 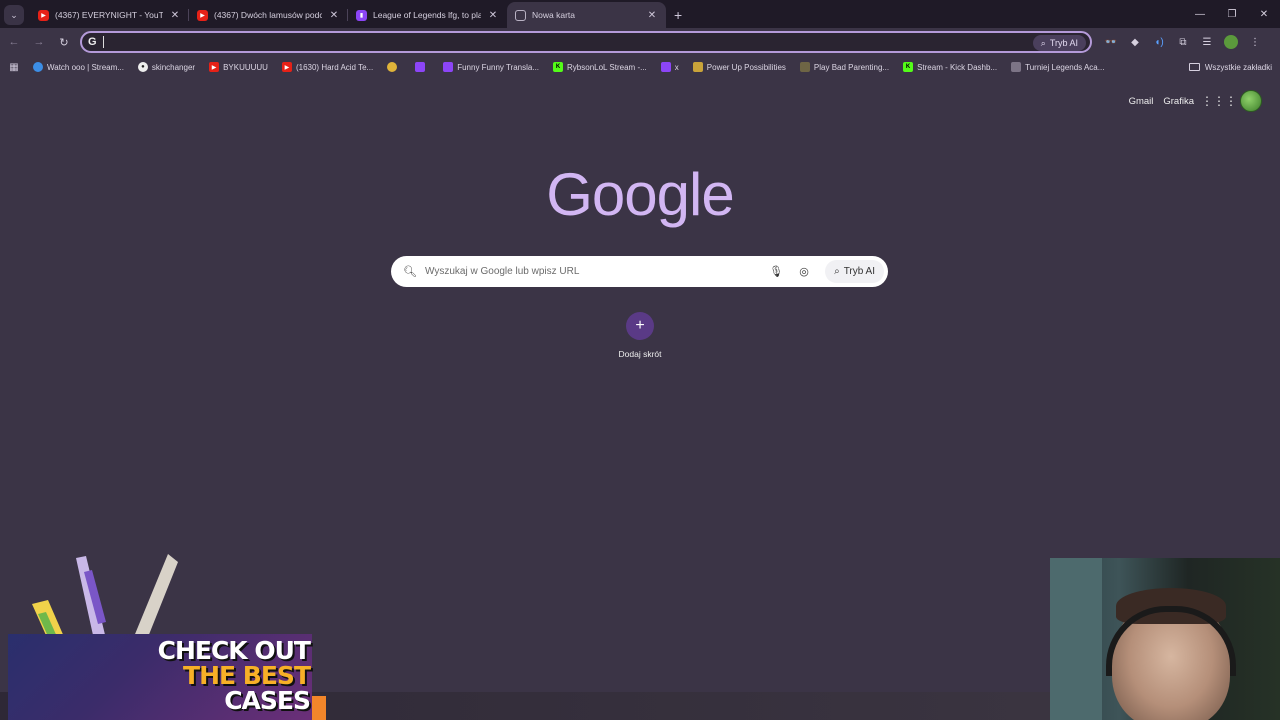 I want to click on youtube-icon: ▶, so click(x=43, y=15).